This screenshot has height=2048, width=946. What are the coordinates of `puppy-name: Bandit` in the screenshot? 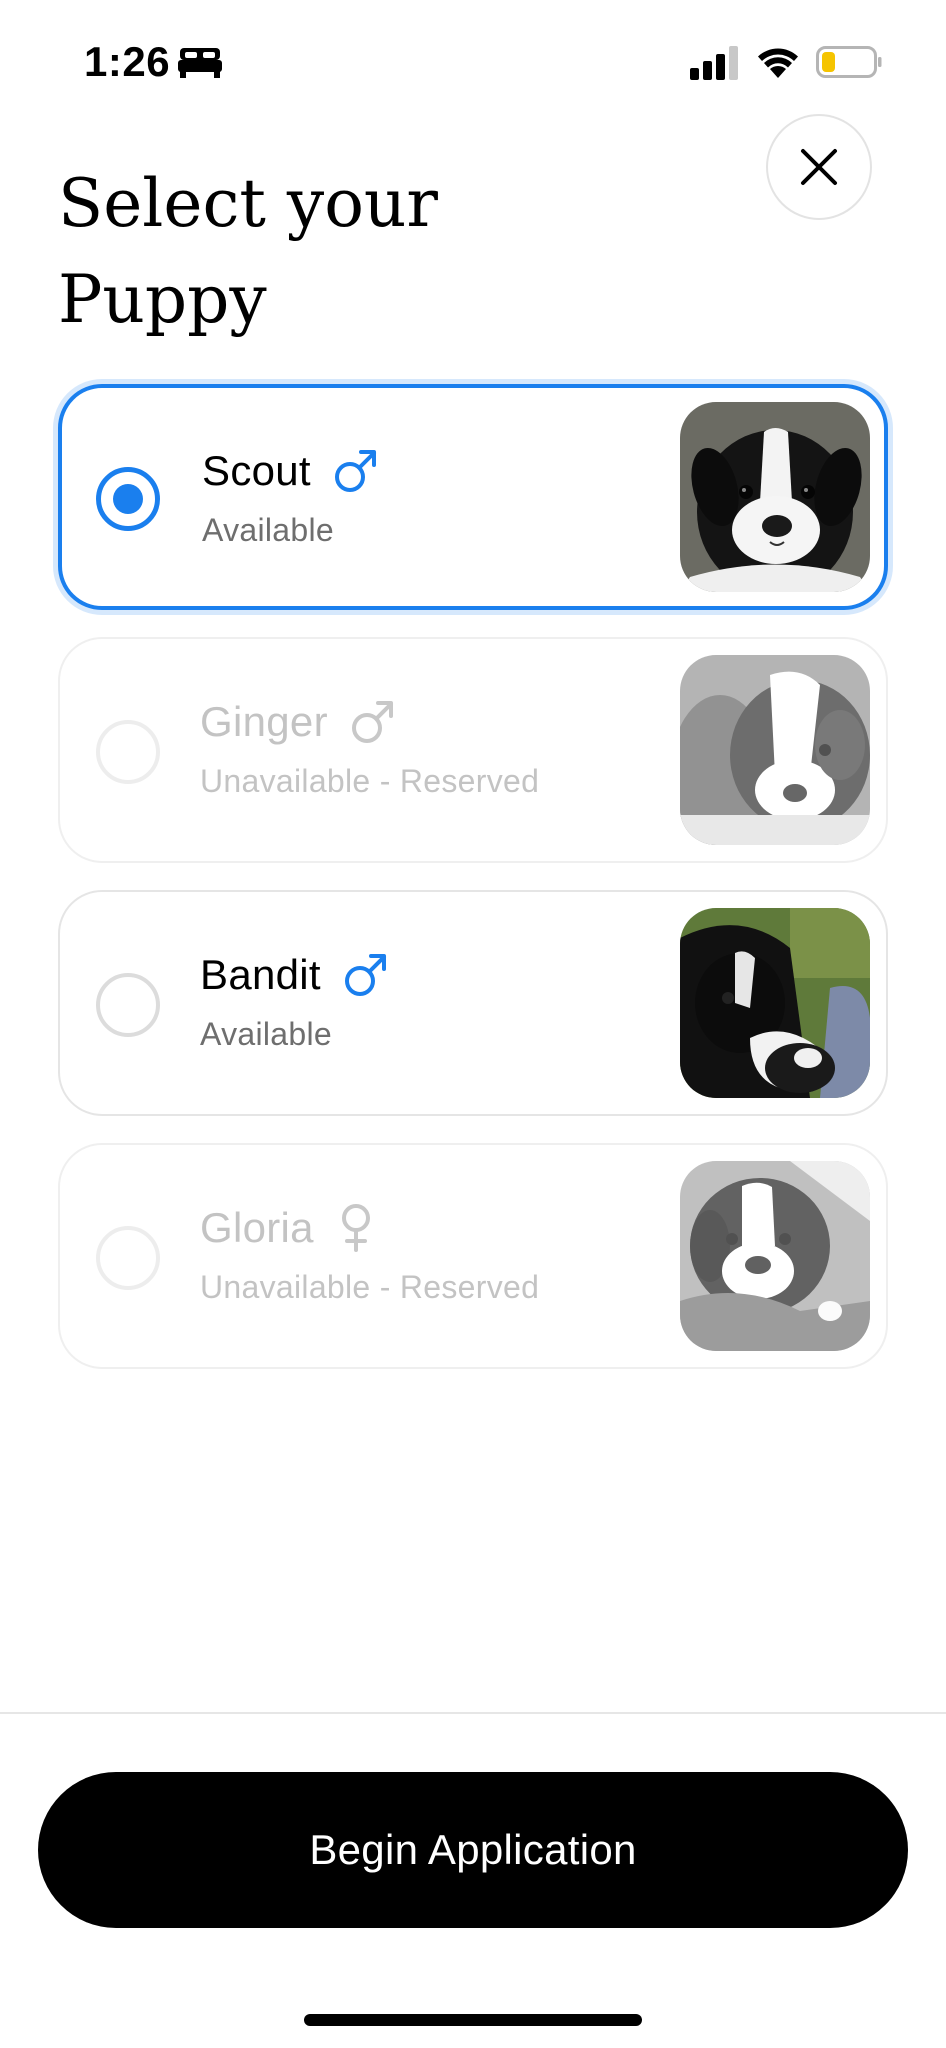 It's located at (260, 974).